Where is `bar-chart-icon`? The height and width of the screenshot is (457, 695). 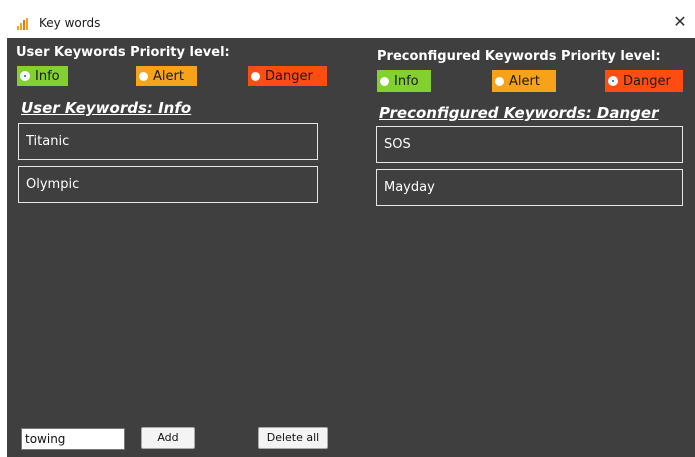
bar-chart-icon is located at coordinates (22, 24).